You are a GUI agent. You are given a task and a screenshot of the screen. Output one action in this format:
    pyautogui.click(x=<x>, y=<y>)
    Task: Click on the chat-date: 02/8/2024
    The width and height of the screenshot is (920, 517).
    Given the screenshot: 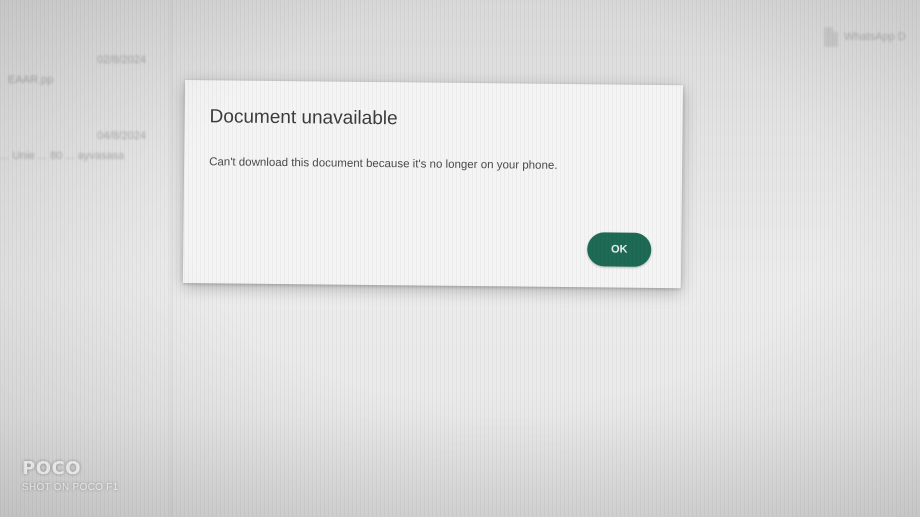 What is the action you would take?
    pyautogui.click(x=121, y=60)
    